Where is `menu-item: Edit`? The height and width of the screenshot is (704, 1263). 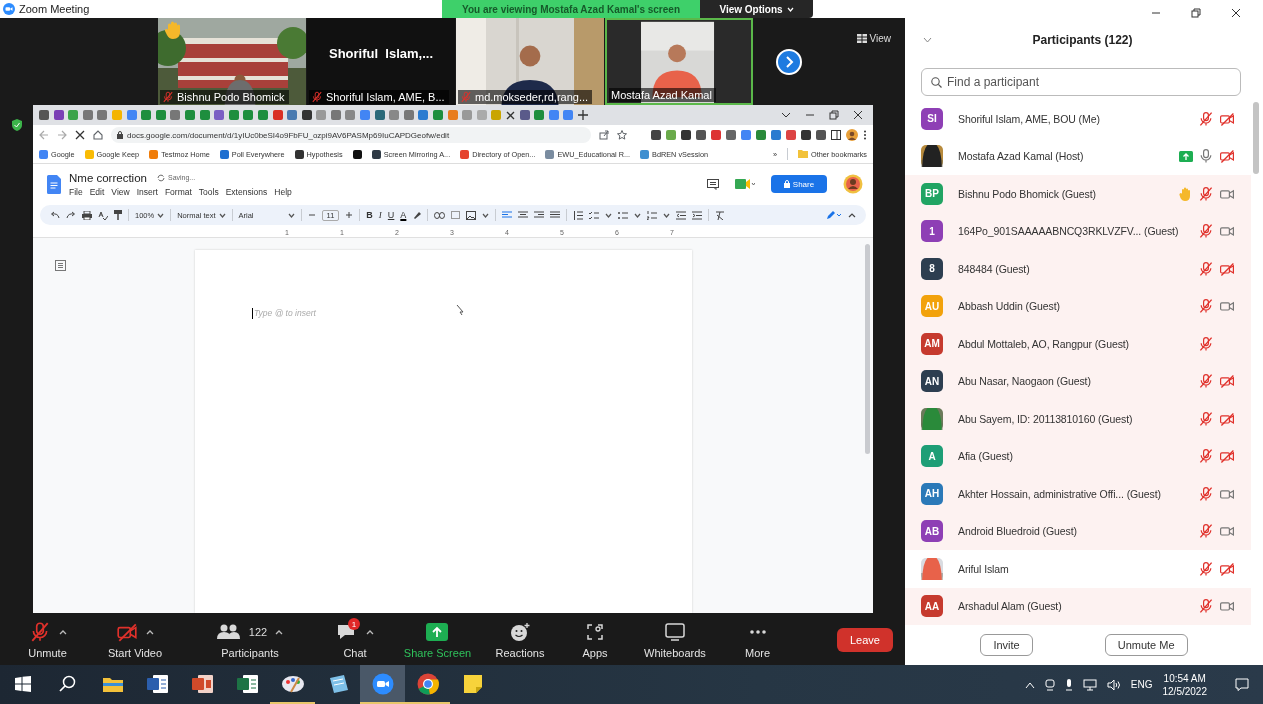
menu-item: Edit is located at coordinates (97, 191).